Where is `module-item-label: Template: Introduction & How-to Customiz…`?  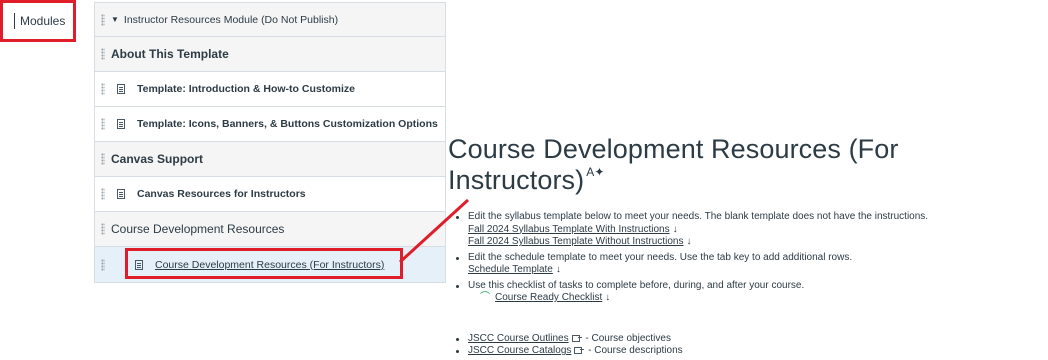 module-item-label: Template: Introduction & How-to Customiz… is located at coordinates (246, 89).